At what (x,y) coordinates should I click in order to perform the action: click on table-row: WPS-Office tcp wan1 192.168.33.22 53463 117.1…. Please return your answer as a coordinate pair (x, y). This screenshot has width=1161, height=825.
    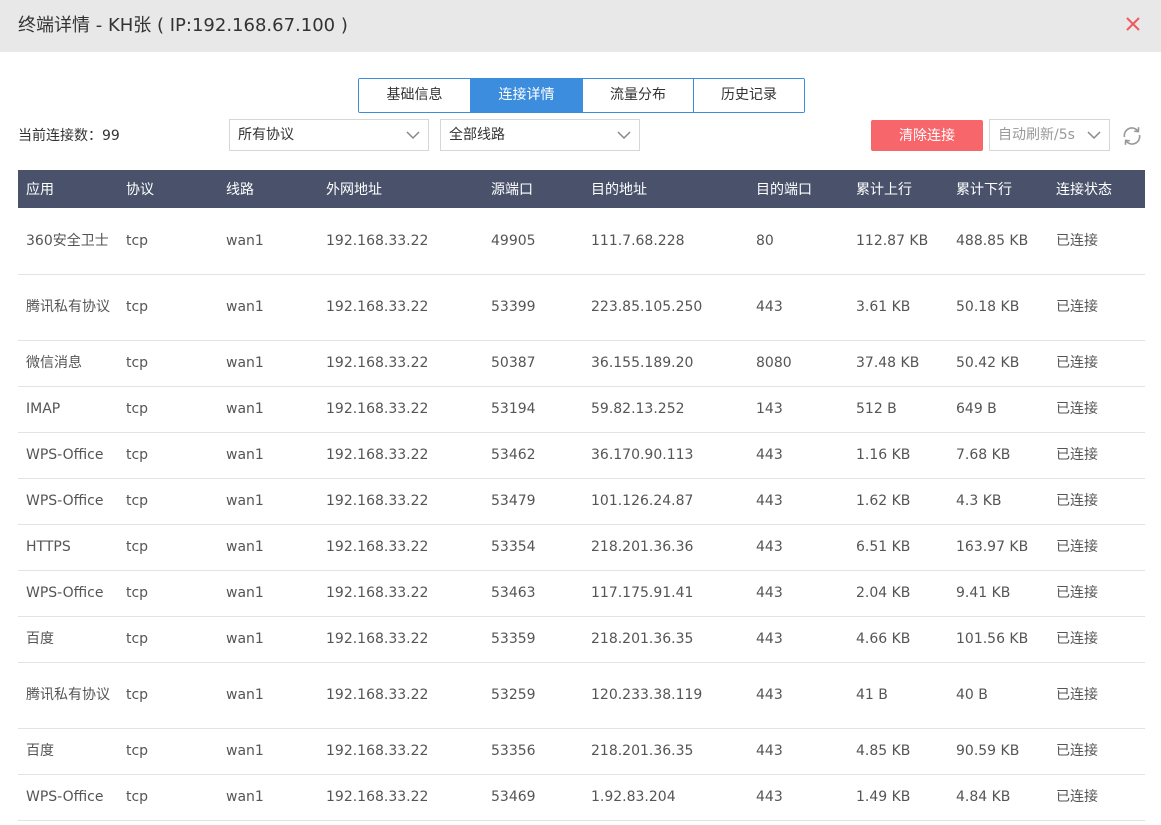
    Looking at the image, I should click on (581, 593).